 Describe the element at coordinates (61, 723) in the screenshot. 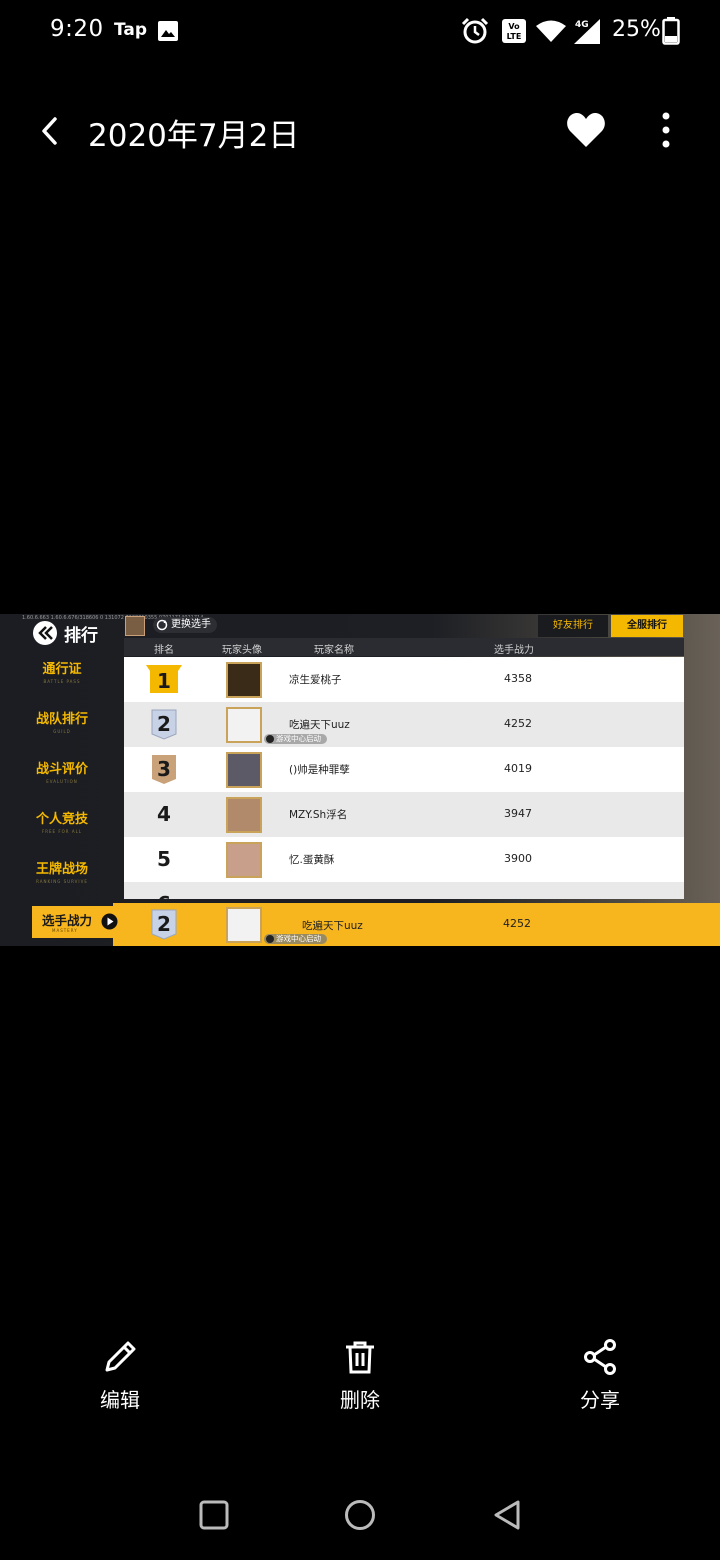

I see `sidebar-item-guild: 战队排行 GUILD` at that location.